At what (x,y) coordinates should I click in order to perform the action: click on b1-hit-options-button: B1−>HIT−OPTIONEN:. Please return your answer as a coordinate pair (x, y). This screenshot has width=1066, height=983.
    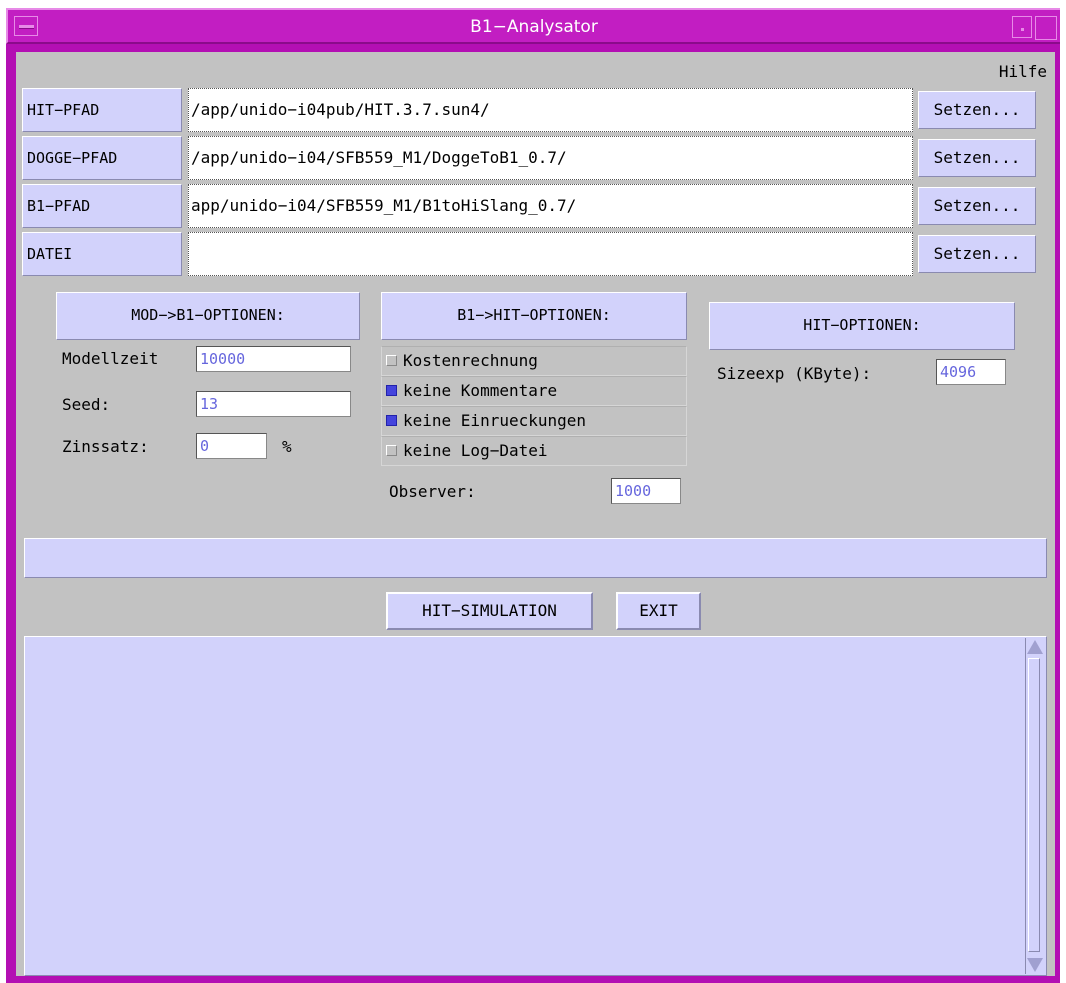
    Looking at the image, I should click on (534, 316).